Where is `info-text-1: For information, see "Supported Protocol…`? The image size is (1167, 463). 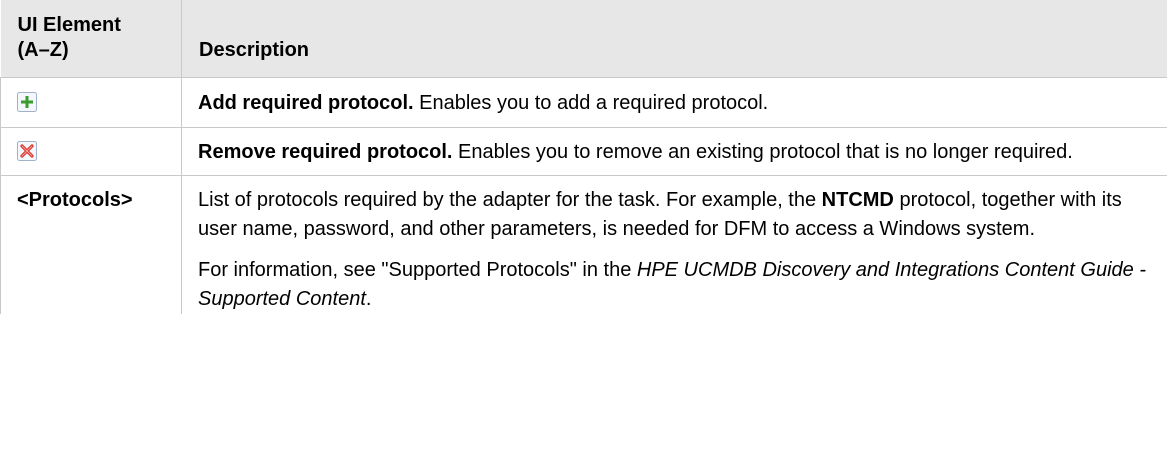
info-text-1: For information, see "Supported Protocol… is located at coordinates (417, 270).